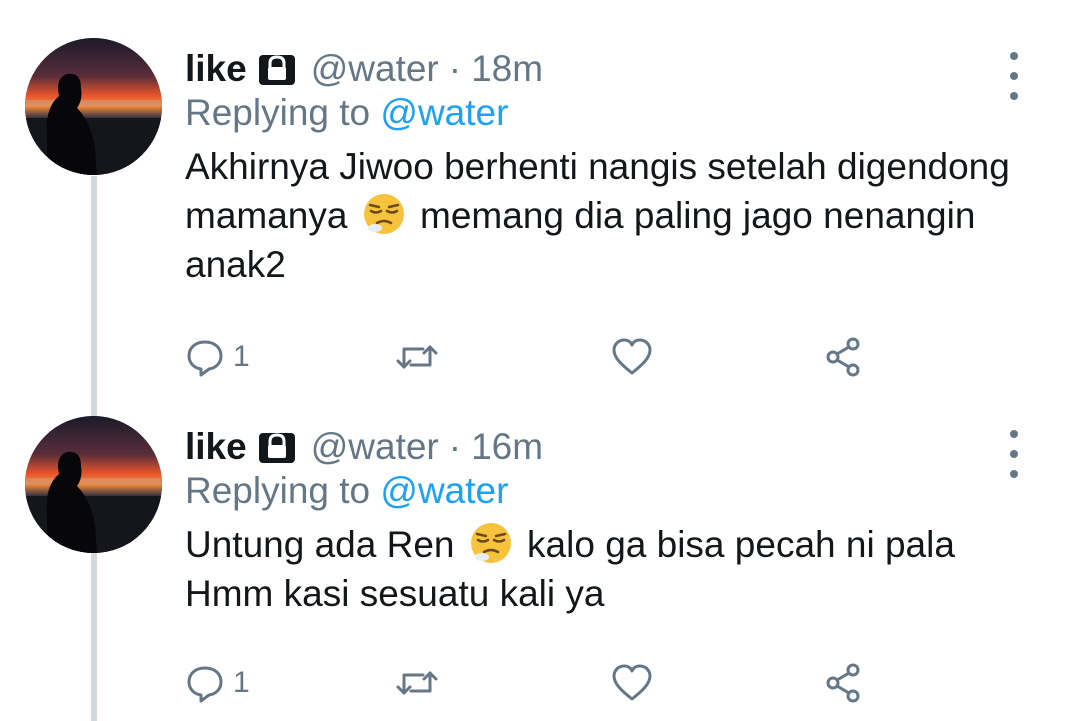 The width and height of the screenshot is (1080, 721). Describe the element at coordinates (507, 69) in the screenshot. I see `timestamp: 18m` at that location.